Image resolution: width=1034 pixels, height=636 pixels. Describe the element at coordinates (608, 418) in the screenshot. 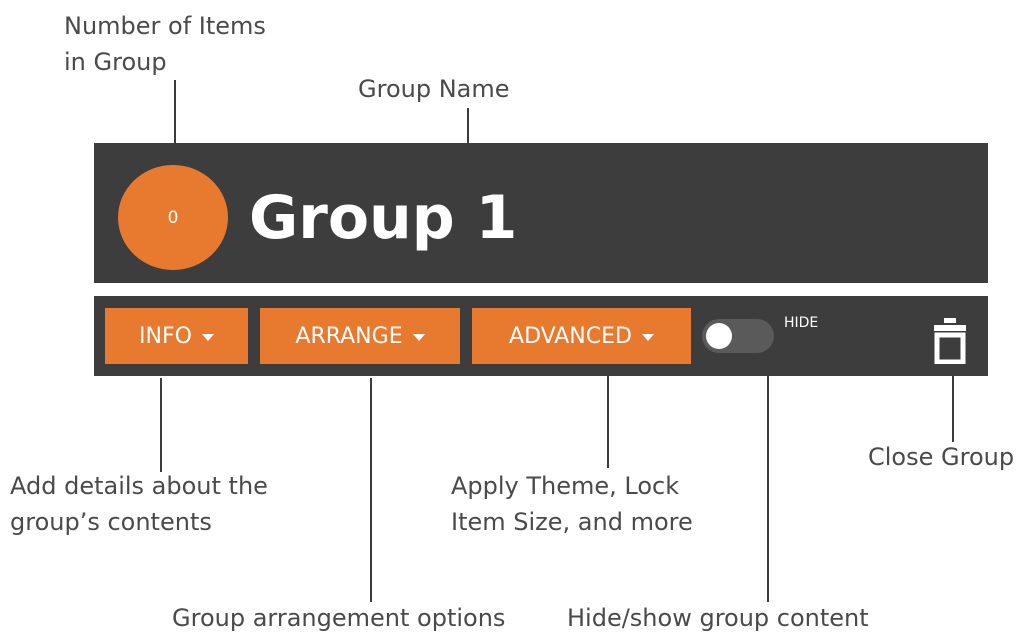

I see `leader-line-advanced` at that location.